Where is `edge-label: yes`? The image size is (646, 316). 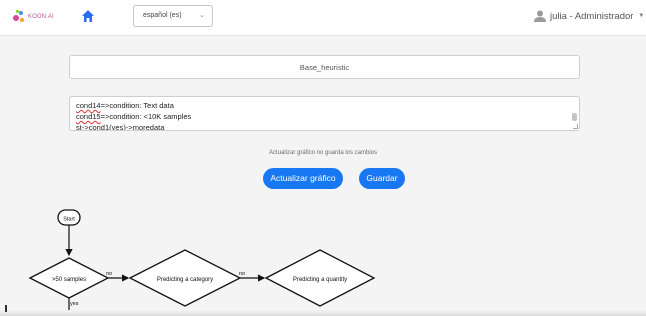 edge-label: yes is located at coordinates (74, 304).